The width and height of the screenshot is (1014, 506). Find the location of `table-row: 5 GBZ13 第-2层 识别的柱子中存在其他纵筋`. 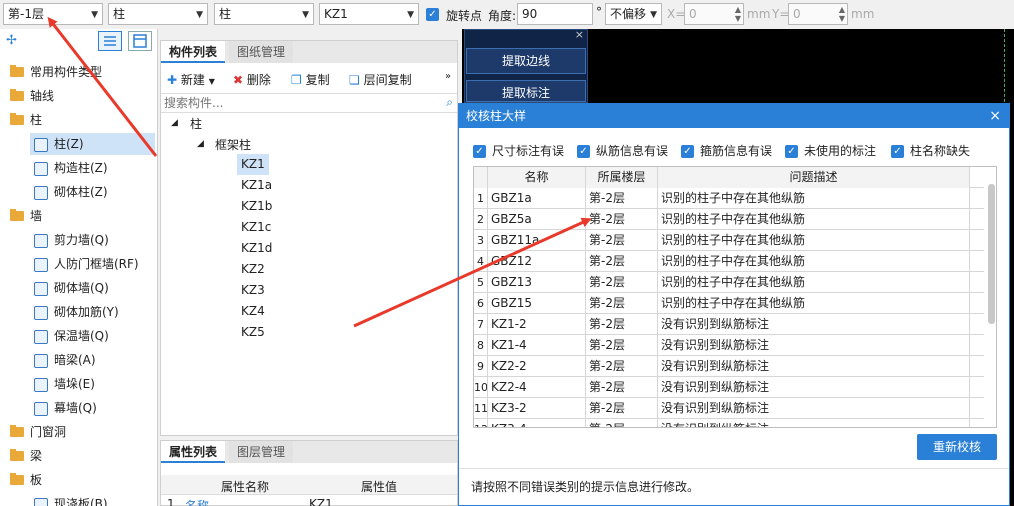

table-row: 5 GBZ13 第-2层 识别的柱子中存在其他纵筋 is located at coordinates (729, 282).